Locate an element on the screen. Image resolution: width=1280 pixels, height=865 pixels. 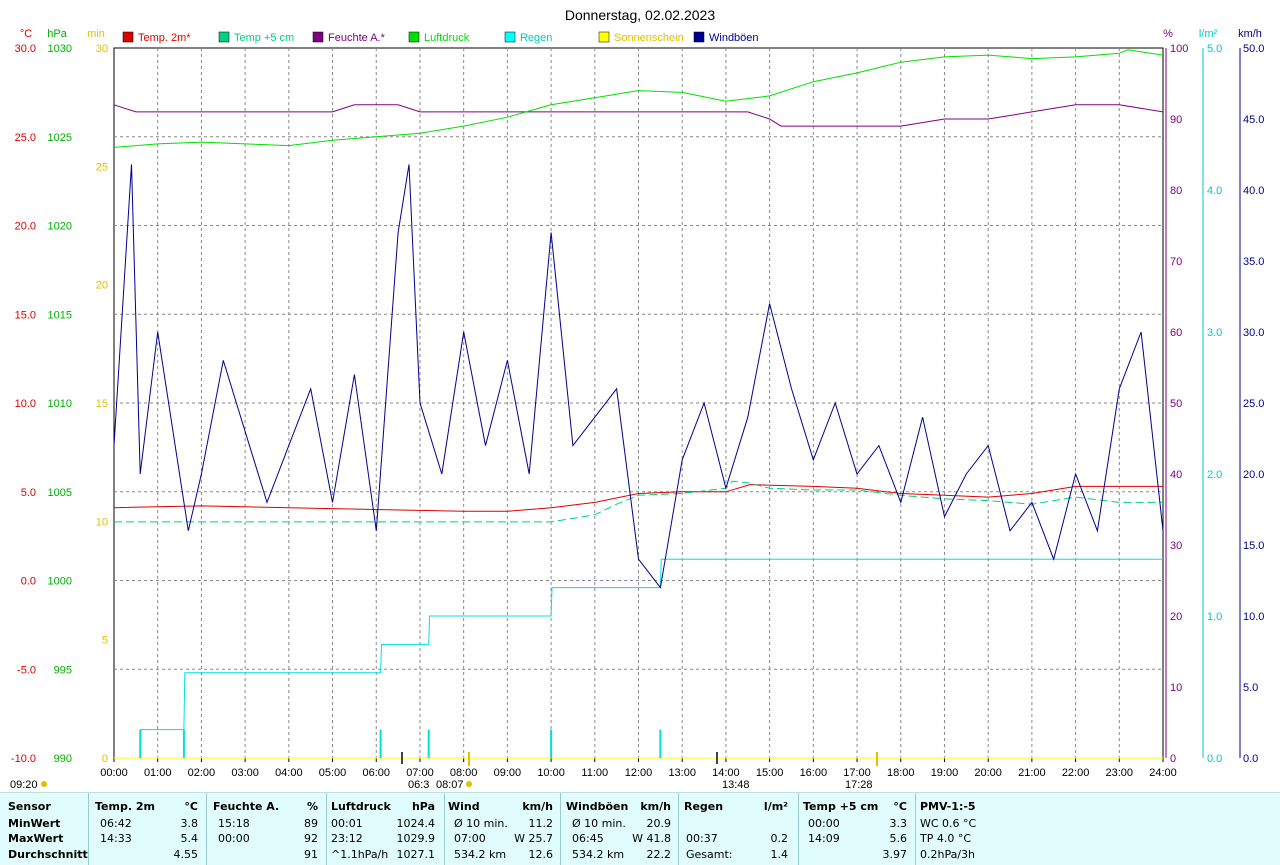
header-cell: l/m² is located at coordinates (775, 806).